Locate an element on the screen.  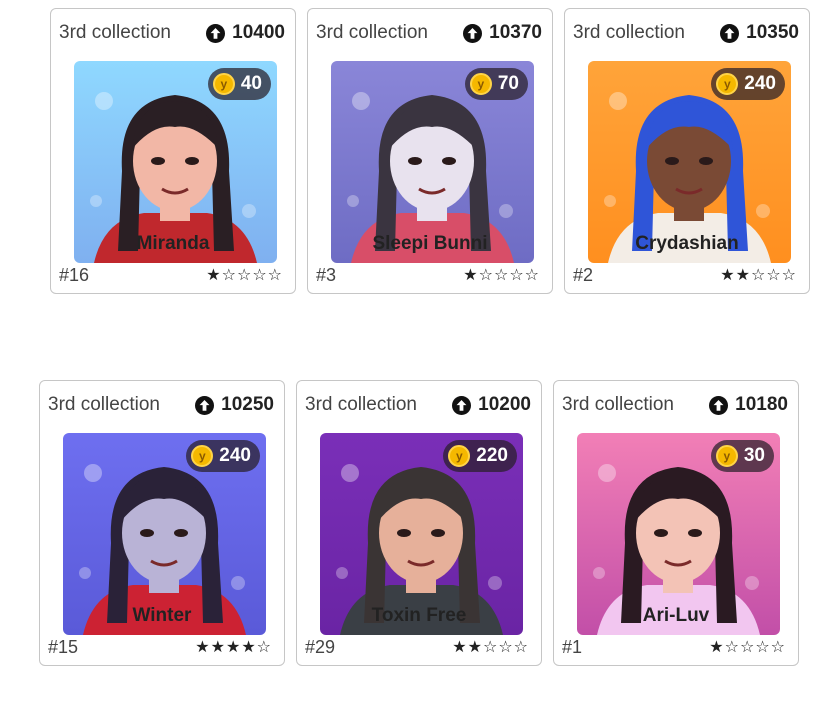
score: 10200 is located at coordinates (491, 405).